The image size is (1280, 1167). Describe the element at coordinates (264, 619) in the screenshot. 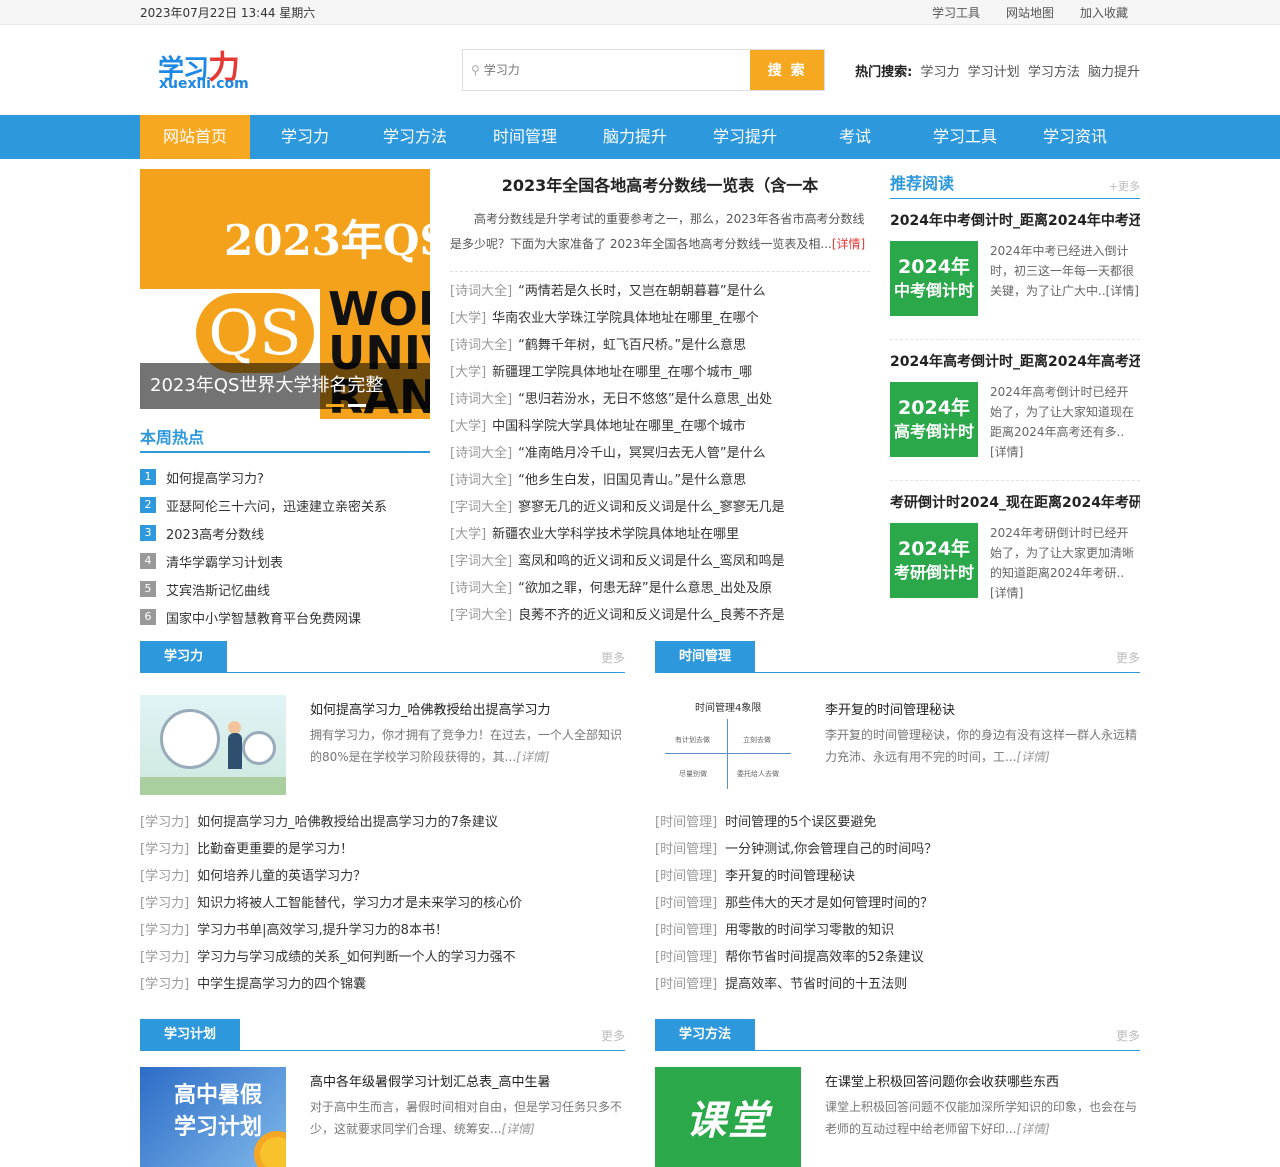

I see `list-item-title: 国家中小学智慧教育平台免费网课` at that location.